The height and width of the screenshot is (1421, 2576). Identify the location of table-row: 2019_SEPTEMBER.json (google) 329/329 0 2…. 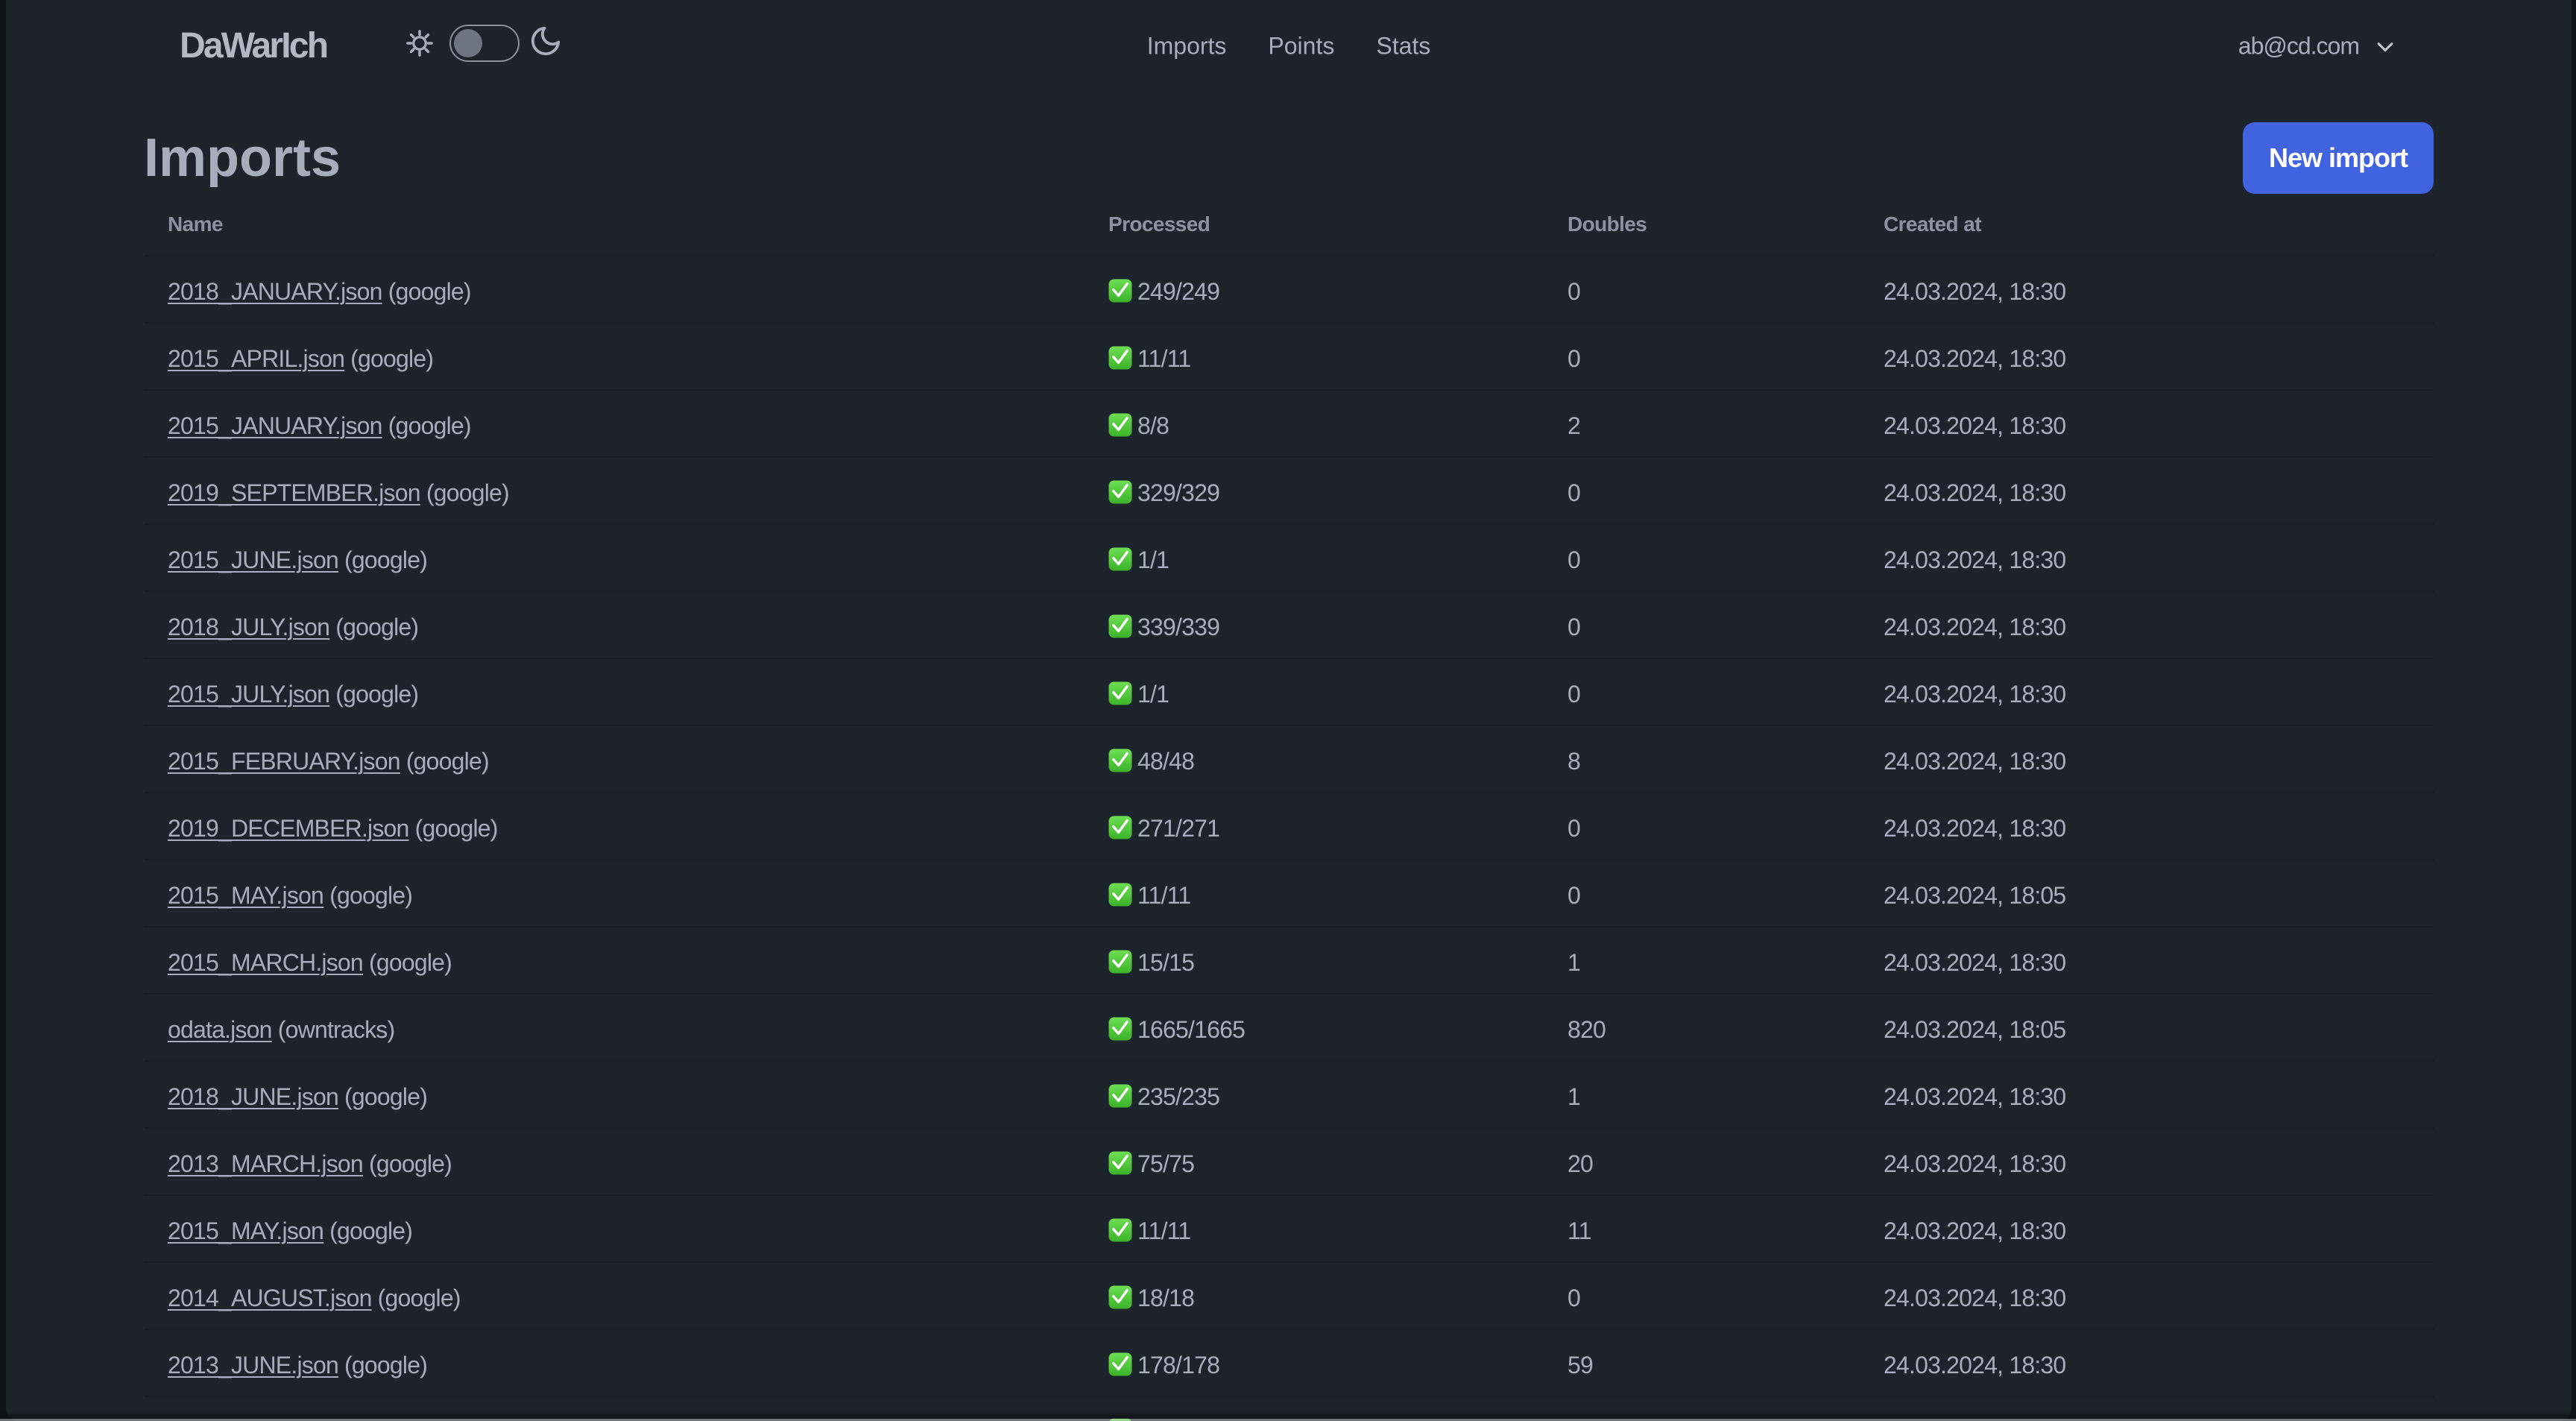
(1289, 491).